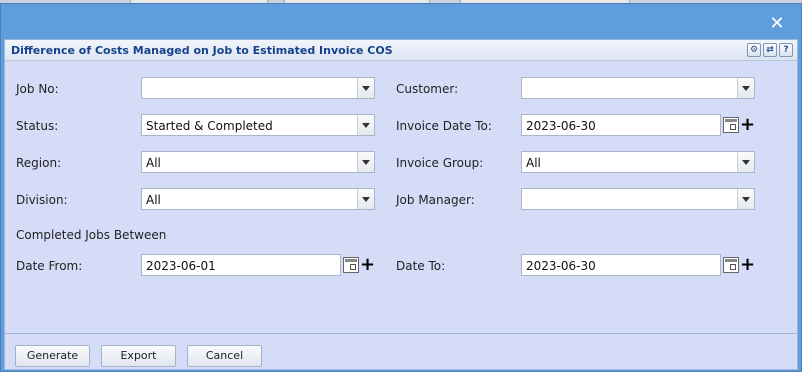  Describe the element at coordinates (421, 266) in the screenshot. I see `date-to-label: Date To:` at that location.